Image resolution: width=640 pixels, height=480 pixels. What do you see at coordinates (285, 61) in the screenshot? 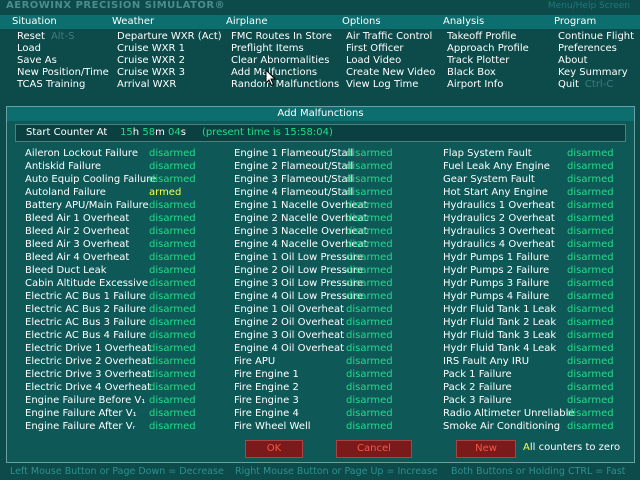
I see `menu-item-clear-abnormalities: Clear Abnormalities` at bounding box center [285, 61].